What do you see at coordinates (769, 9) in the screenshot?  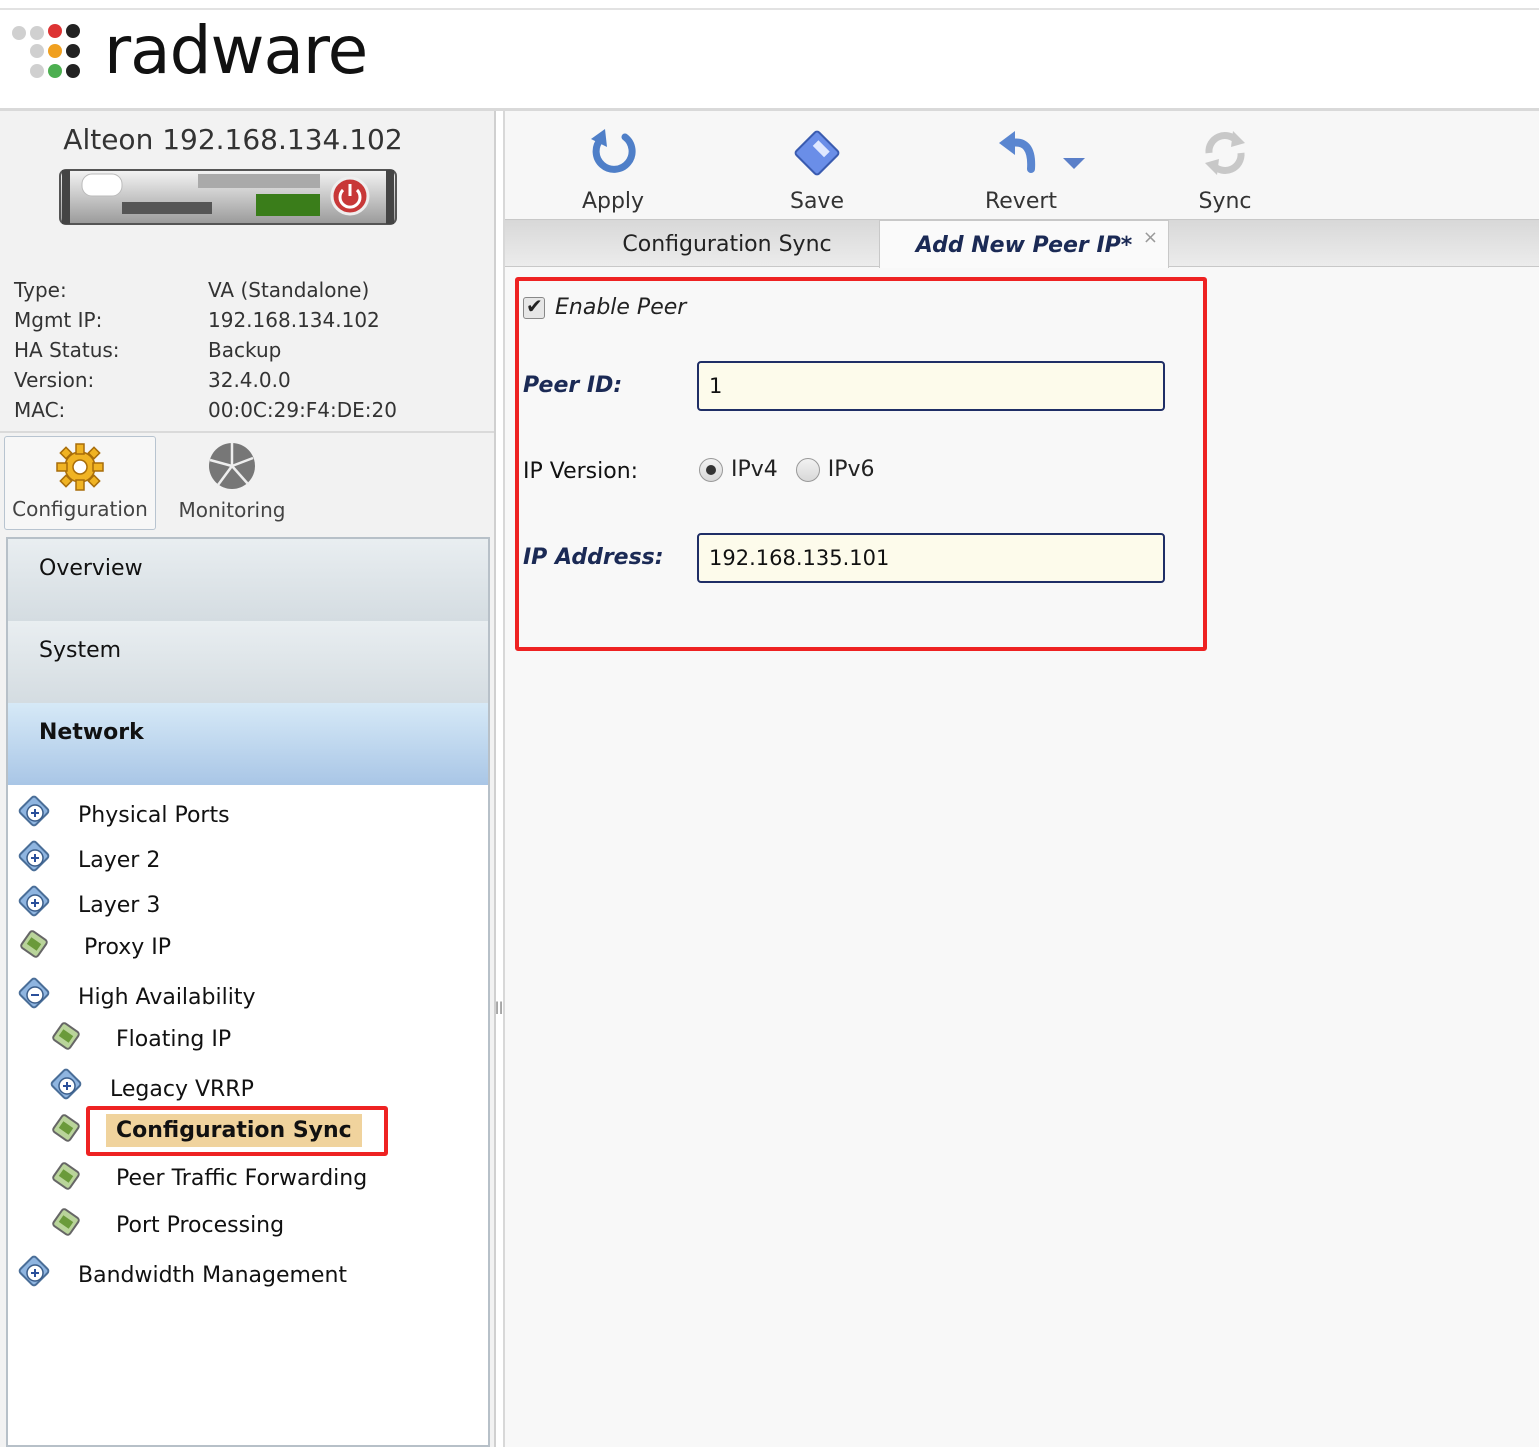 I see `top-border` at bounding box center [769, 9].